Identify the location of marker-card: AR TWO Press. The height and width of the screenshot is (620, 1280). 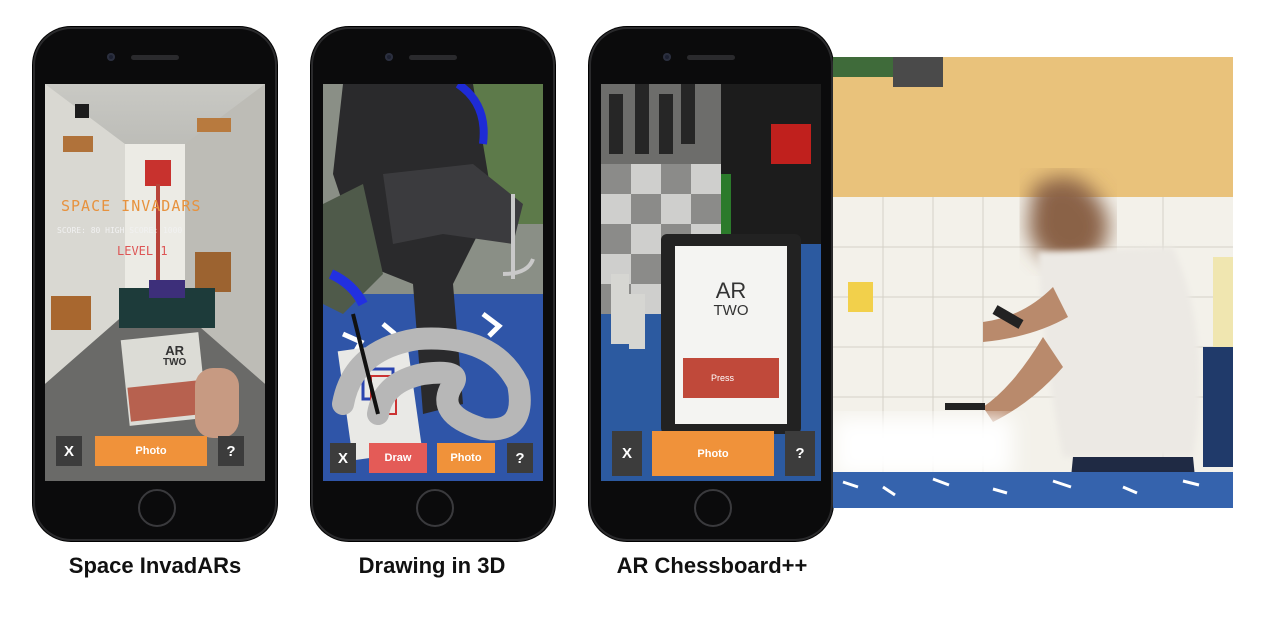
(731, 335).